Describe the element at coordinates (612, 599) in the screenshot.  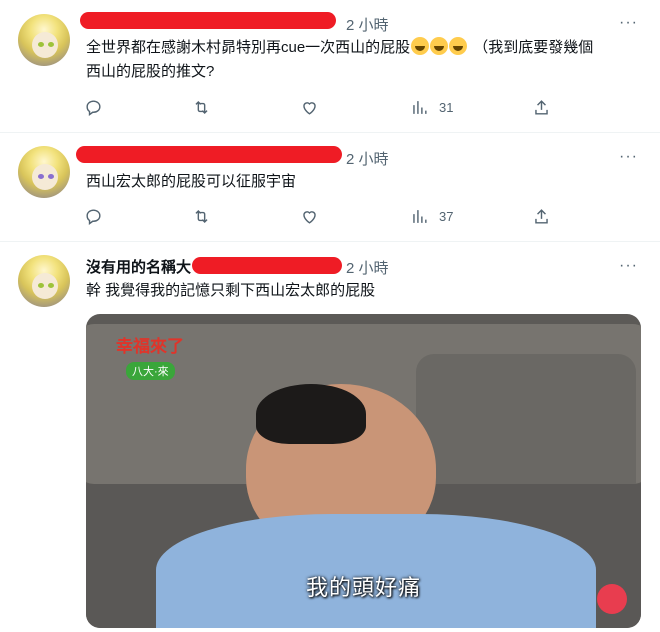
I see `watermark-icon` at that location.